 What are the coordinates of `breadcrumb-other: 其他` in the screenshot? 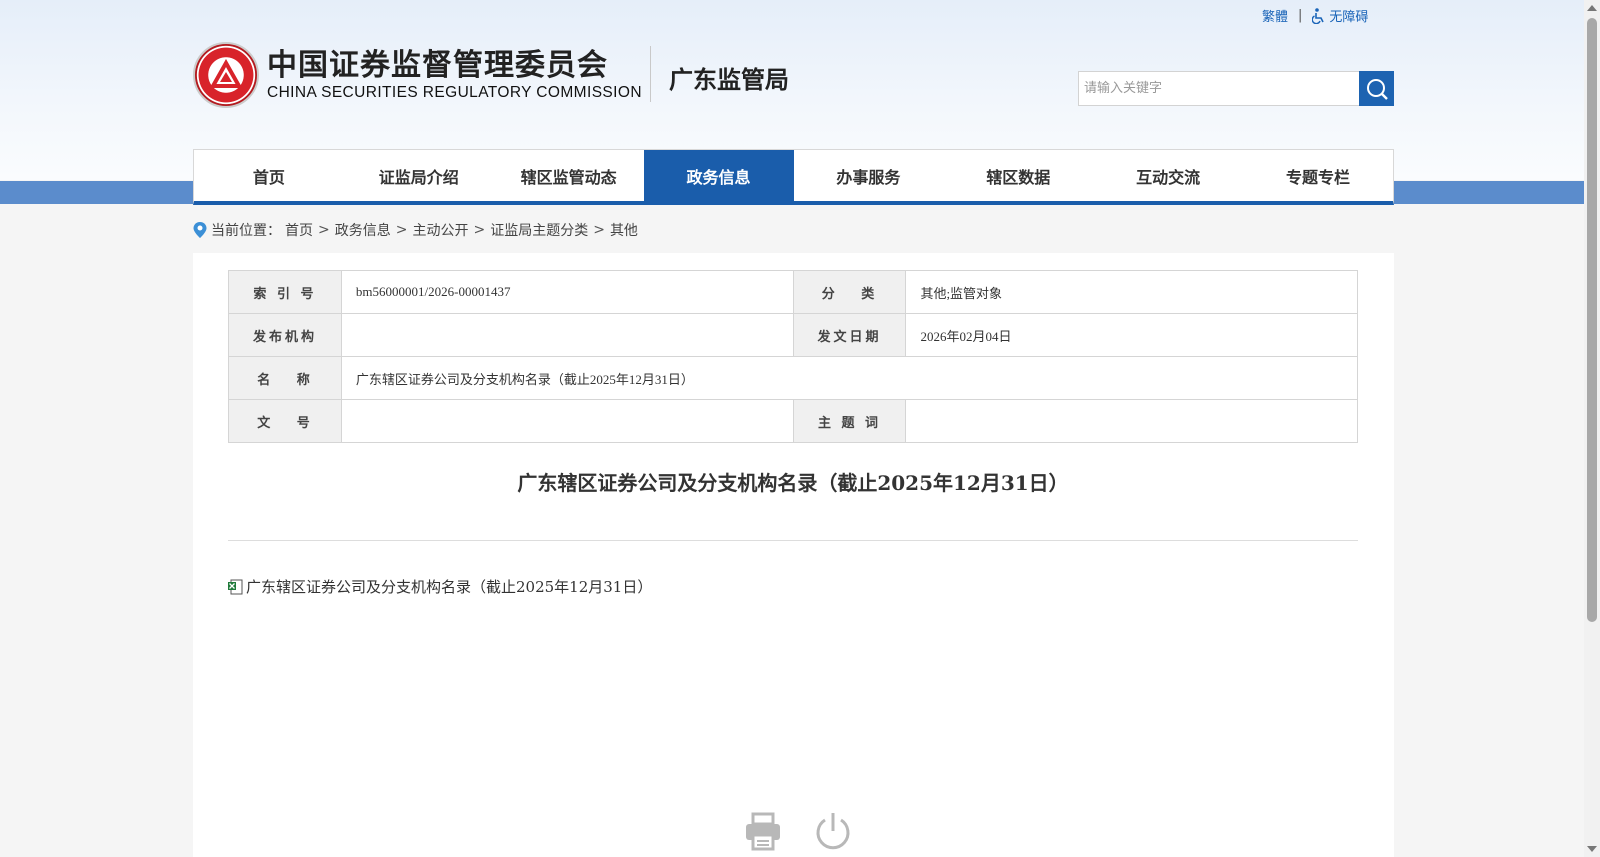 It's located at (624, 230).